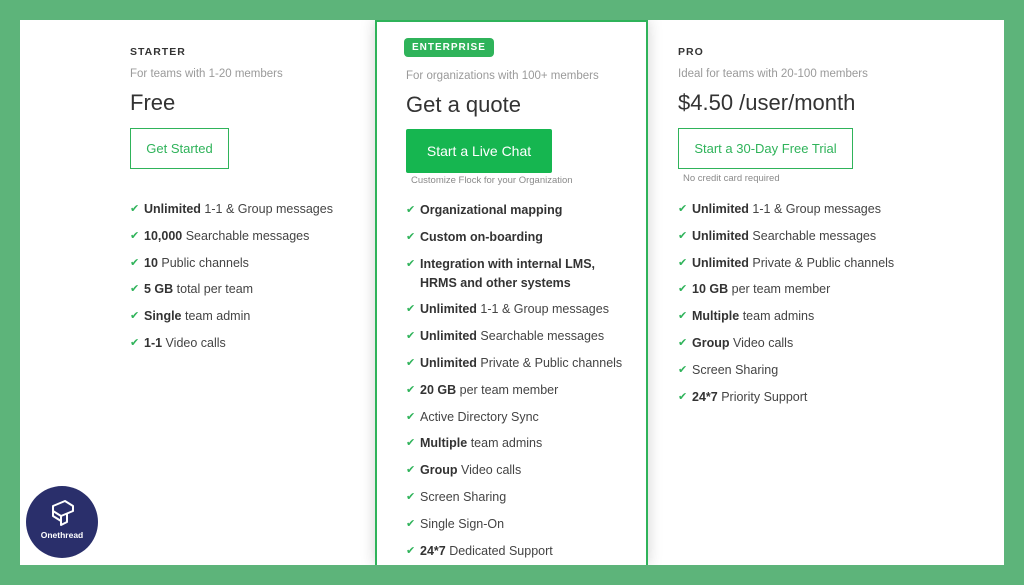 The image size is (1024, 585). Describe the element at coordinates (151, 262) in the screenshot. I see `feature-highlight: 10` at that location.